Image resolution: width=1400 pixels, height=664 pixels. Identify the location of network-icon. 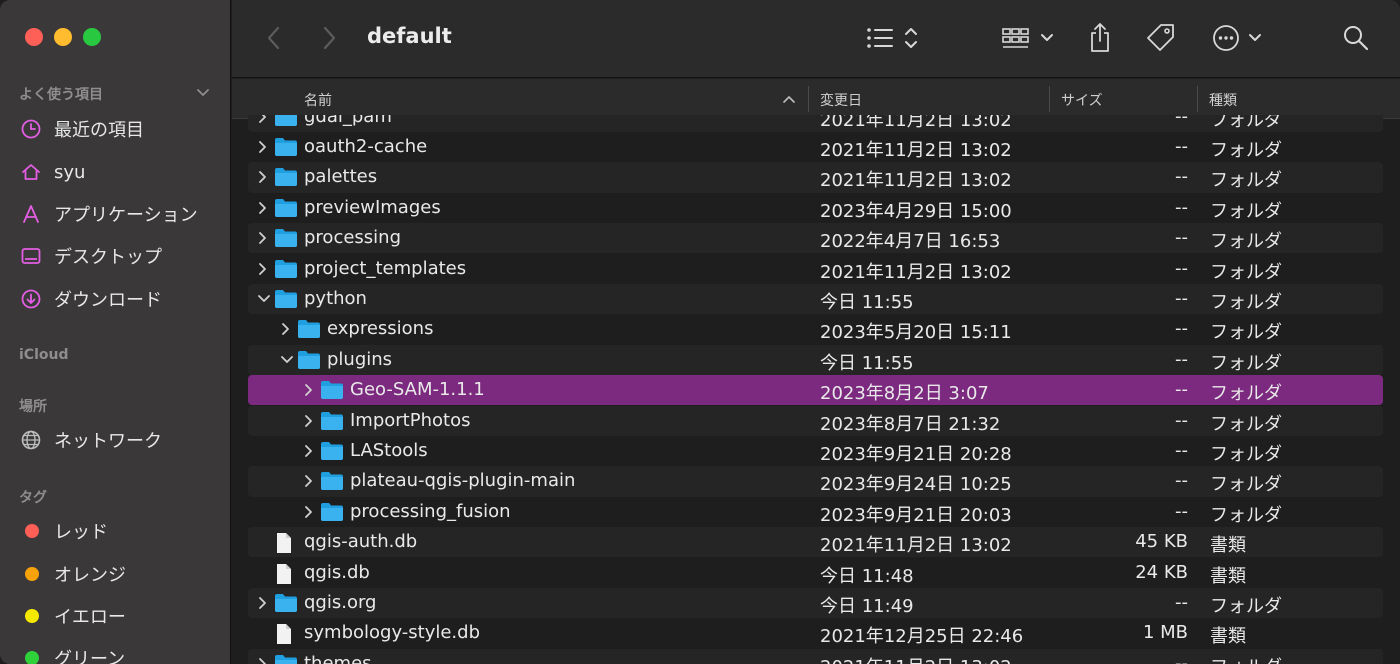
(31, 440).